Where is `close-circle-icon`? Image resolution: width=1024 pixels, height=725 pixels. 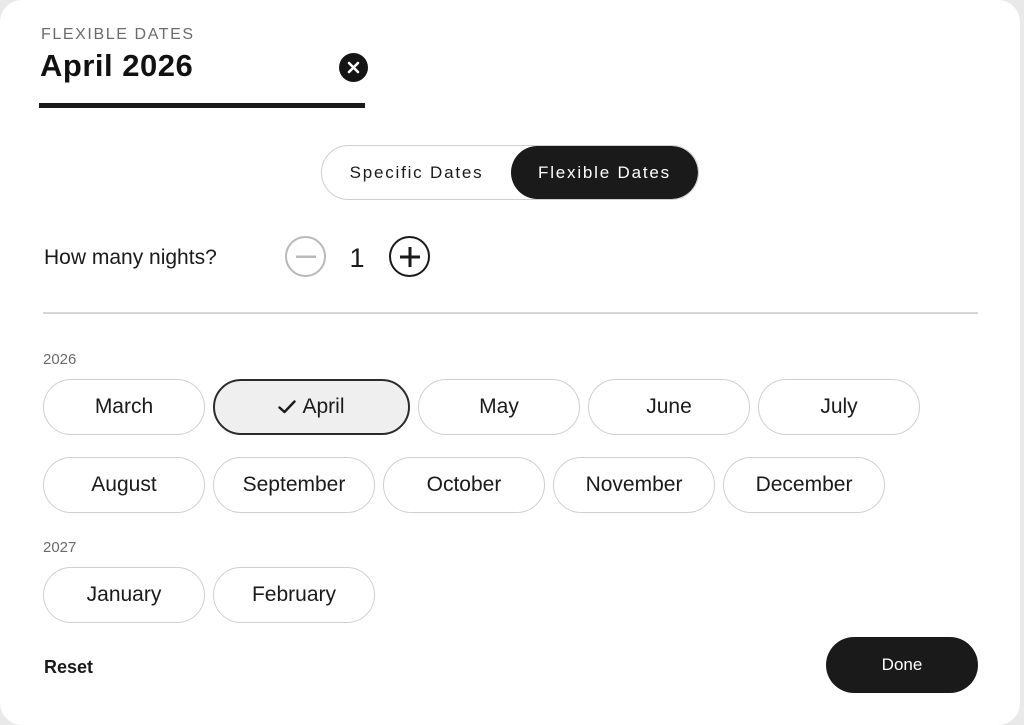
close-circle-icon is located at coordinates (353, 67).